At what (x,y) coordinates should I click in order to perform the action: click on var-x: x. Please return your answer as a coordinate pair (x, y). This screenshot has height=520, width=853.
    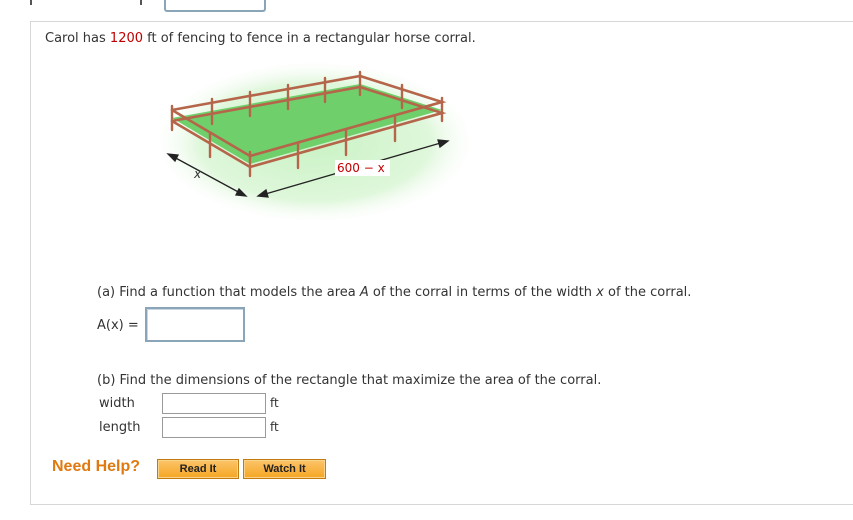
    Looking at the image, I should click on (600, 292).